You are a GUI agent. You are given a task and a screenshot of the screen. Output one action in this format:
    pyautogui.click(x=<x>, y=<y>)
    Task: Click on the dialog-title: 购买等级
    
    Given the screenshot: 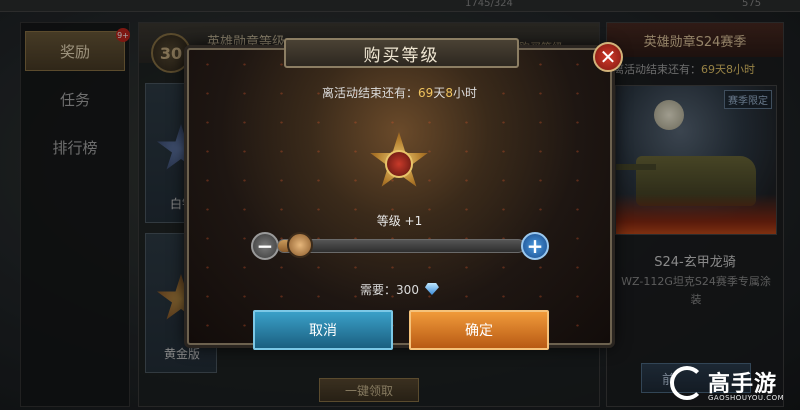 What is the action you would take?
    pyautogui.click(x=401, y=53)
    